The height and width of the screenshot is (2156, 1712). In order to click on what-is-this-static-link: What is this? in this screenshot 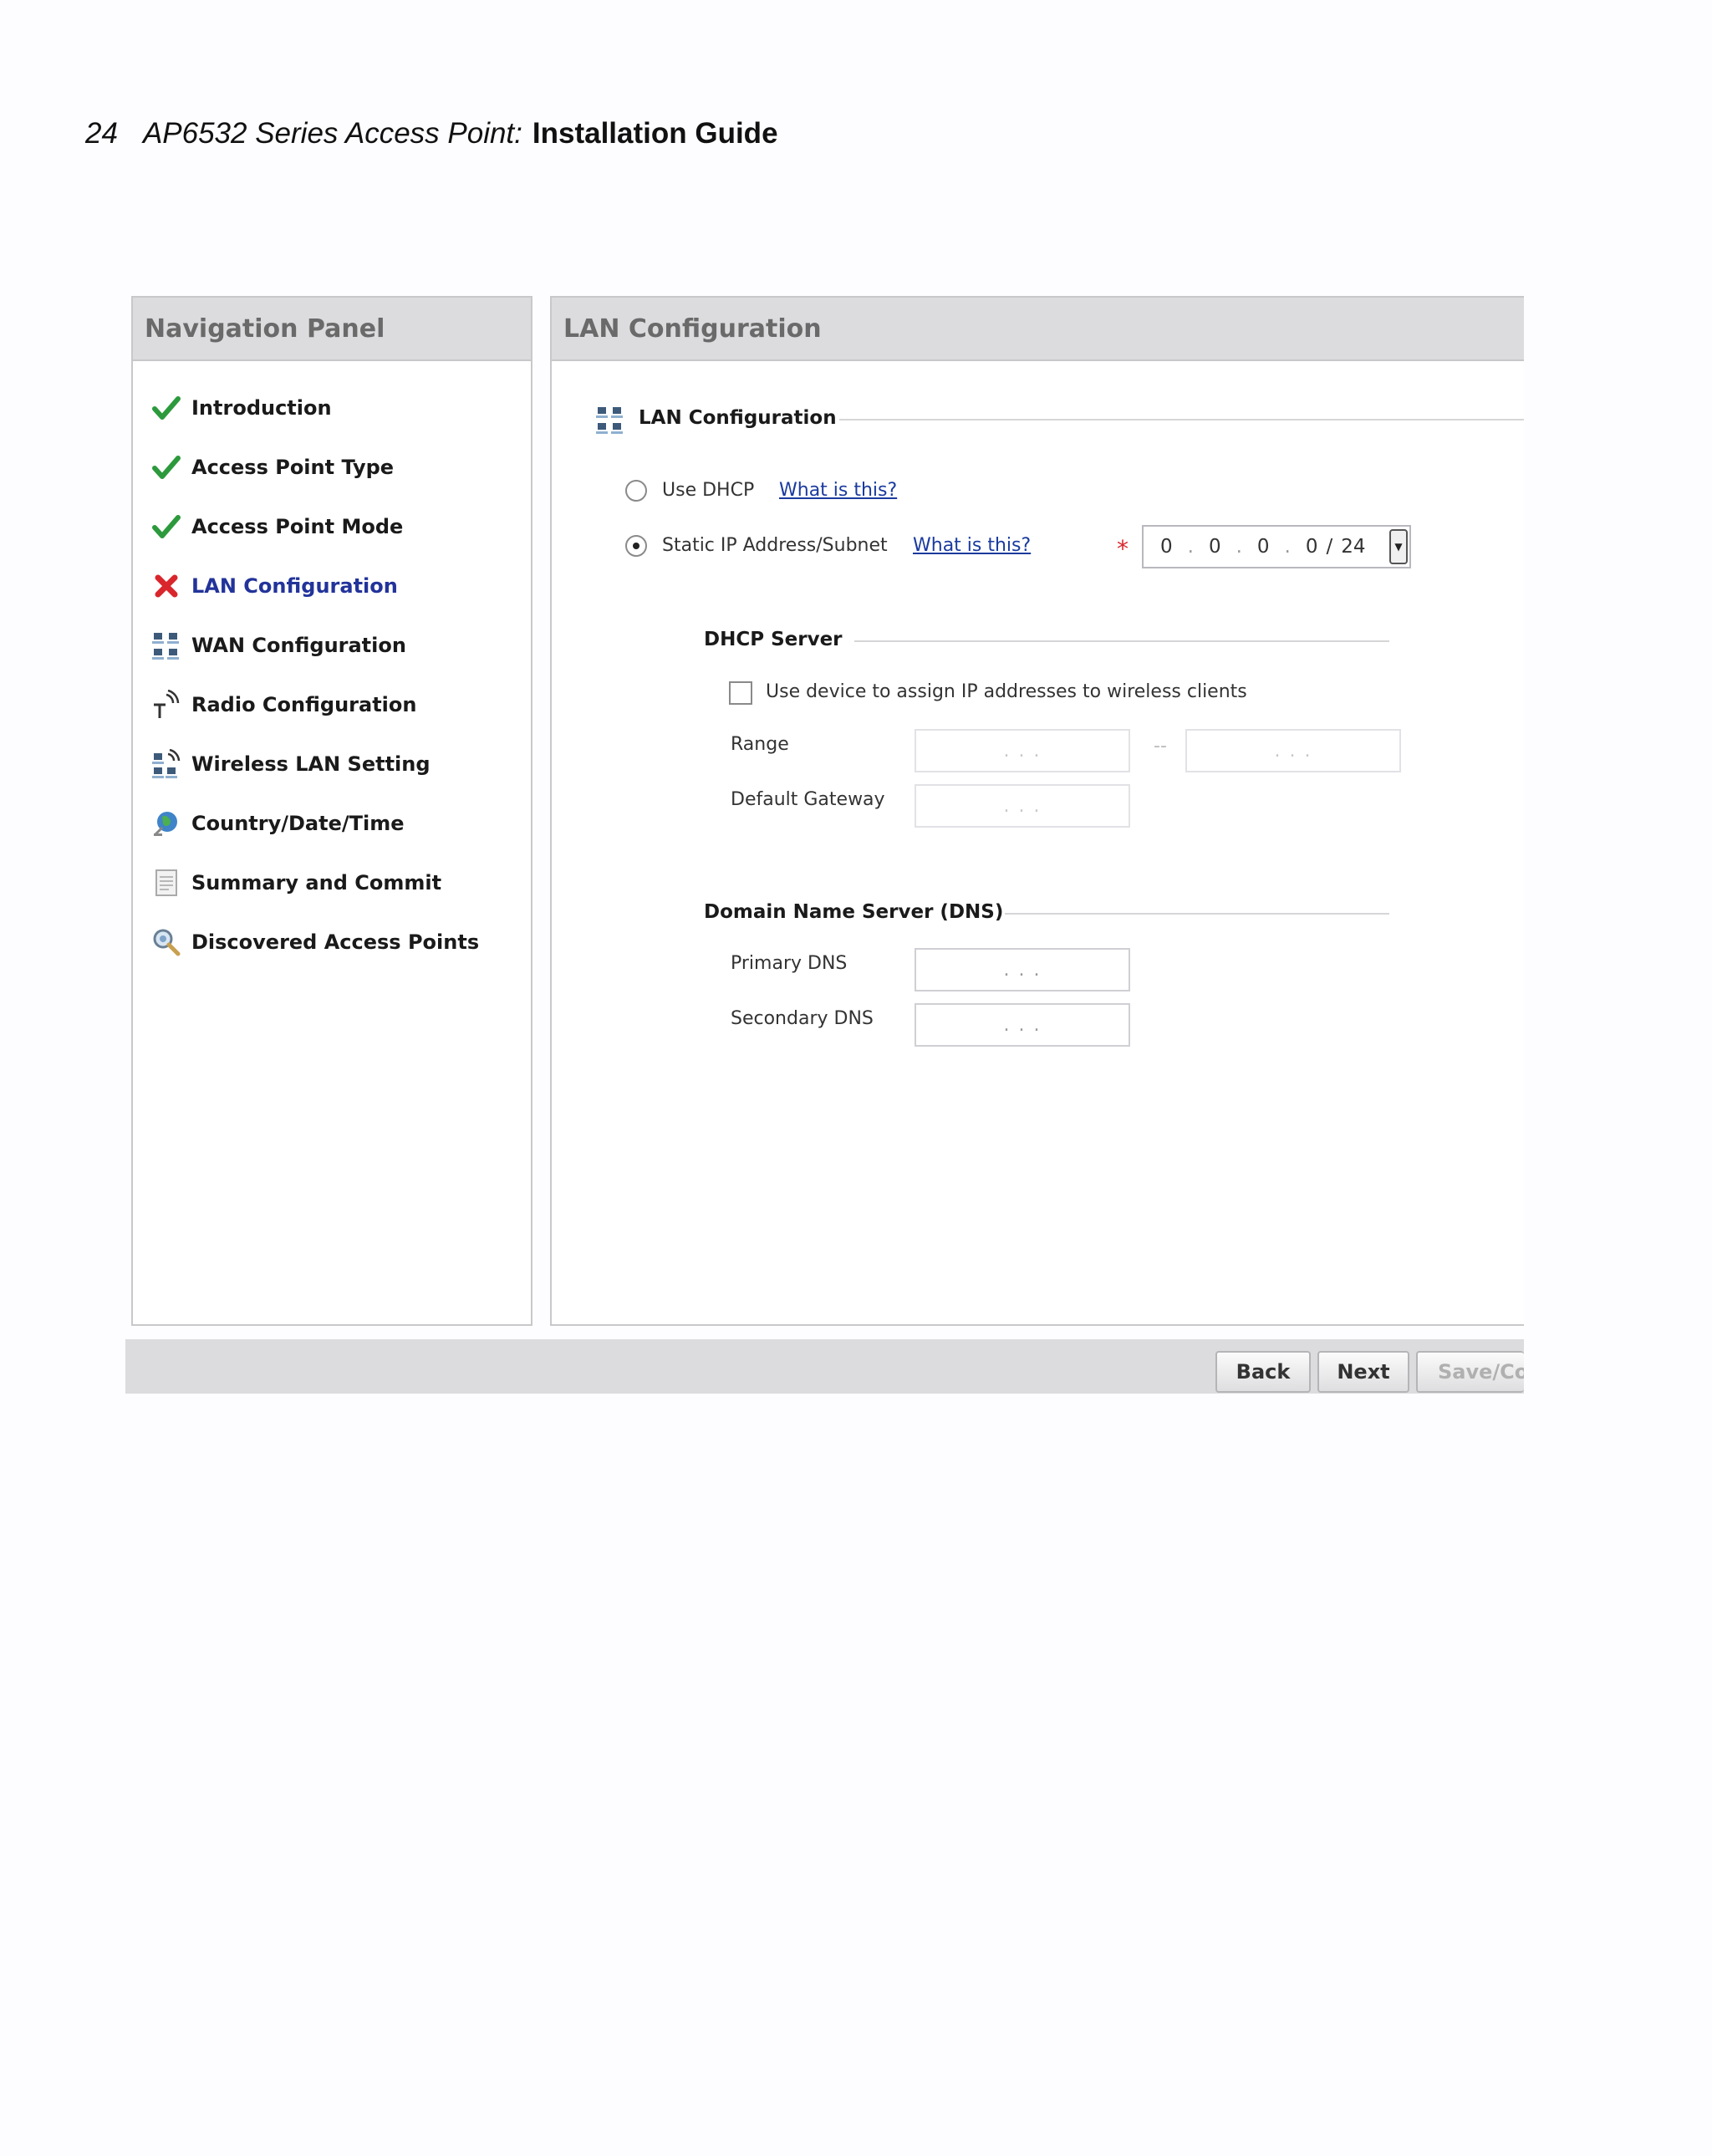, I will do `click(972, 545)`.